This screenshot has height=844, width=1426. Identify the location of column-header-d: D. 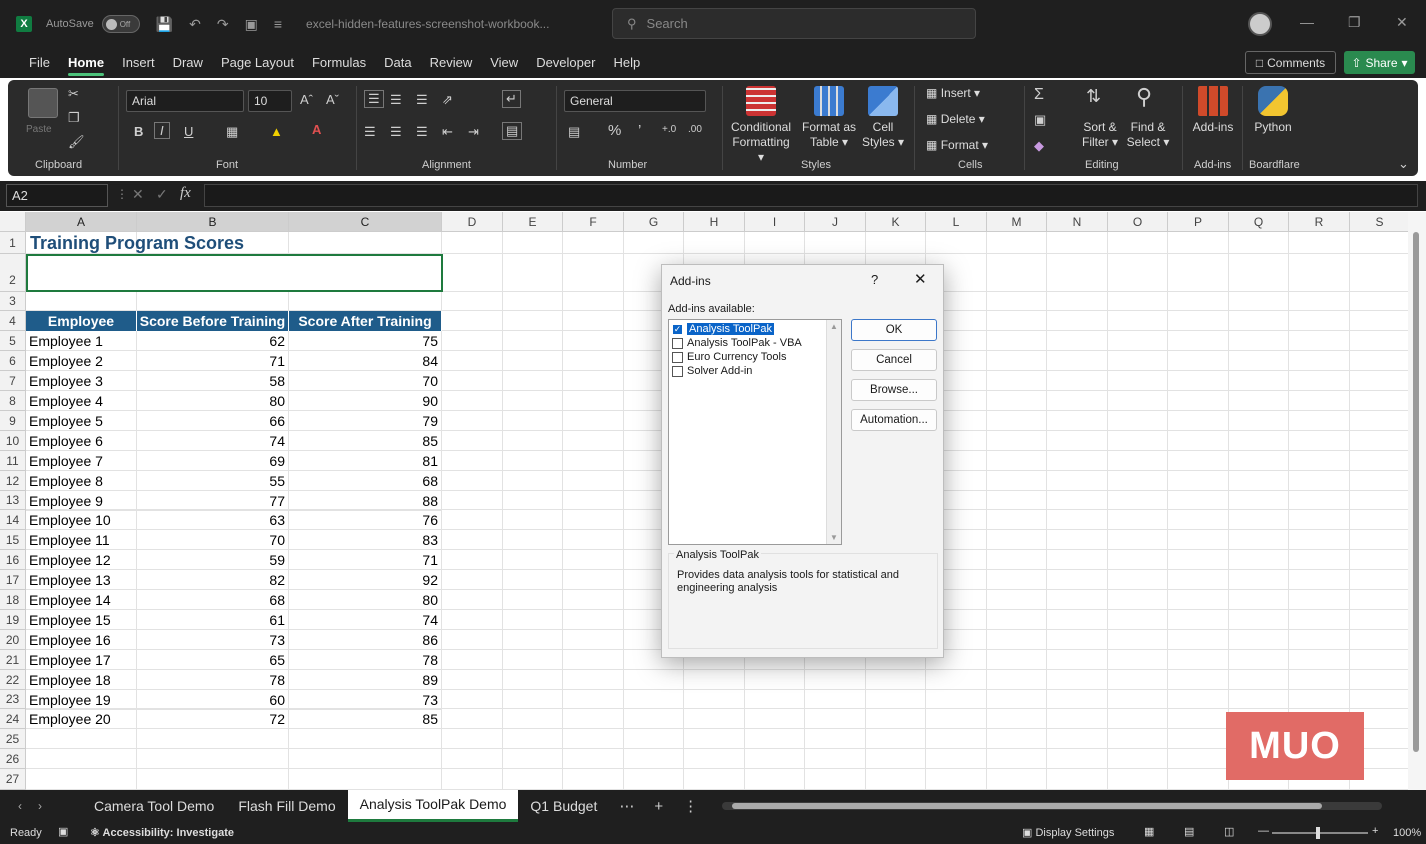
(472, 222).